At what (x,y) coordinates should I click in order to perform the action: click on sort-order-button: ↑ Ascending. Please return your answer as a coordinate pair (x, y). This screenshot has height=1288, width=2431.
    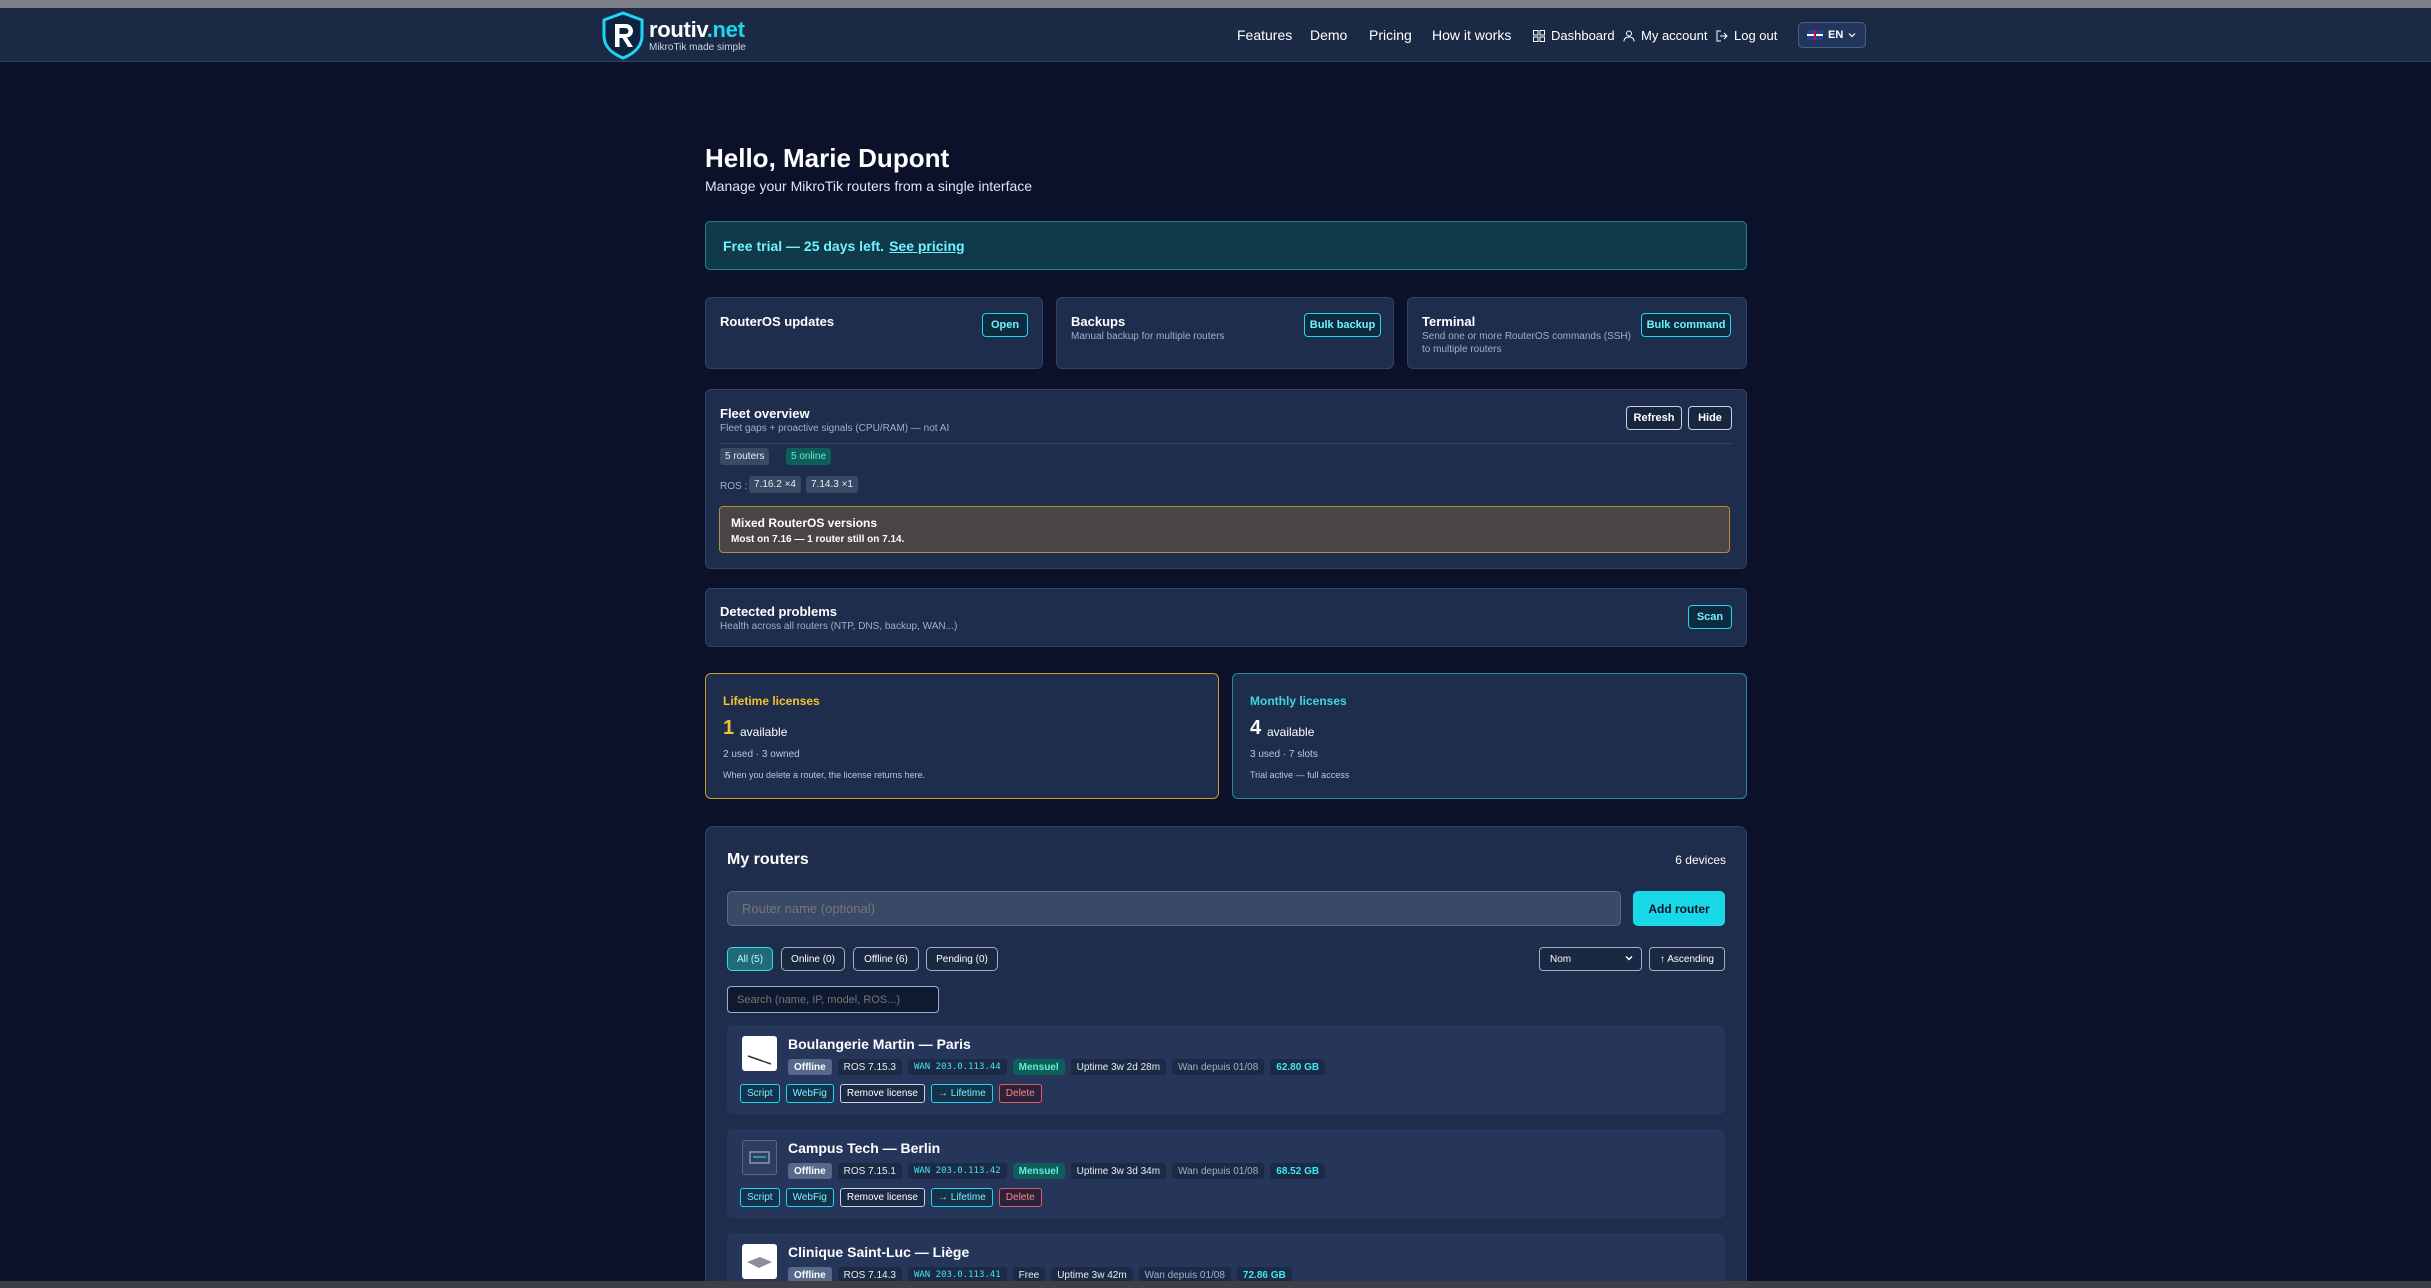
    Looking at the image, I should click on (1687, 959).